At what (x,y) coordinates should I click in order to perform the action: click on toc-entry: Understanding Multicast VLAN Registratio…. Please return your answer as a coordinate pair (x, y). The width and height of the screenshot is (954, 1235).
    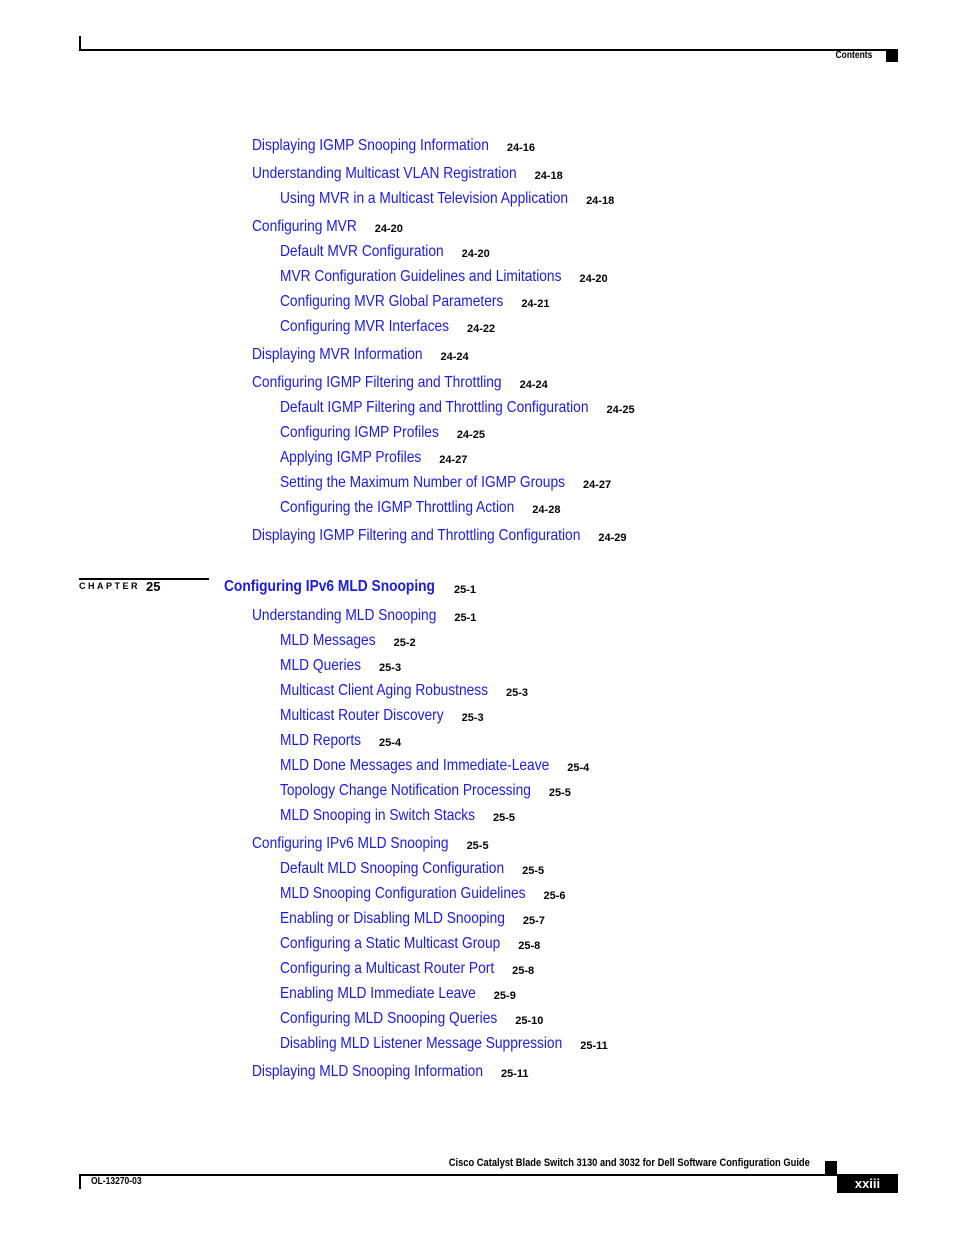
    Looking at the image, I should click on (407, 174).